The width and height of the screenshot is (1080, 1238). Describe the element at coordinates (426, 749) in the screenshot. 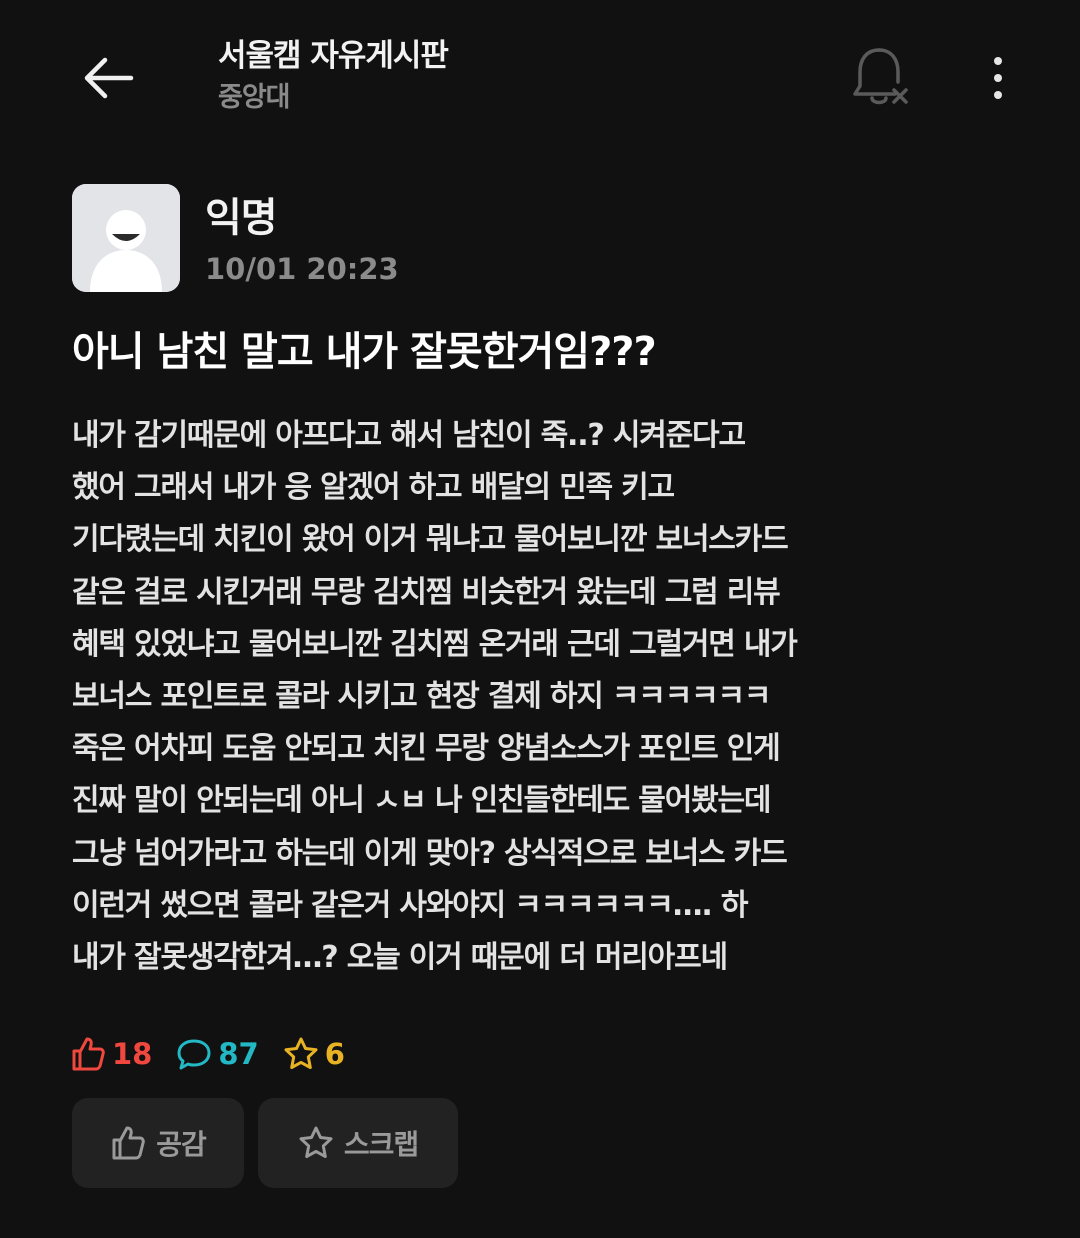

I see `post-body-line: 죽은 어차피 도움 안되고 치킨 무랑 양념소스가 포인트 인게` at that location.